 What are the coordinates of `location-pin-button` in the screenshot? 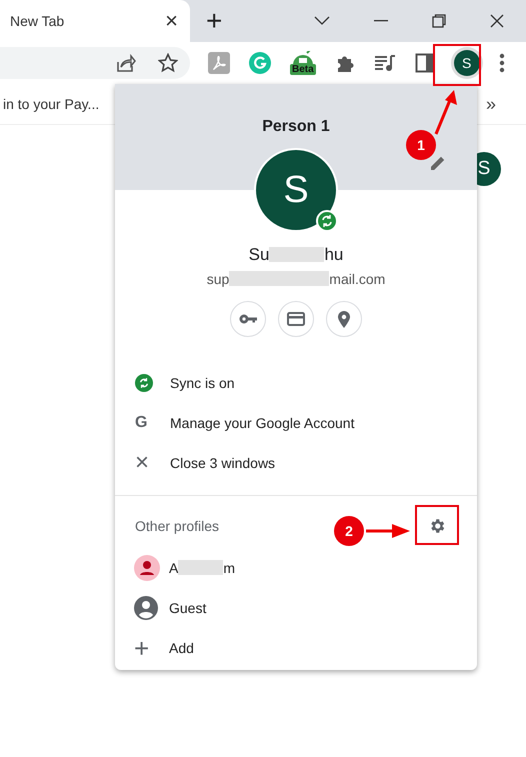 It's located at (344, 319).